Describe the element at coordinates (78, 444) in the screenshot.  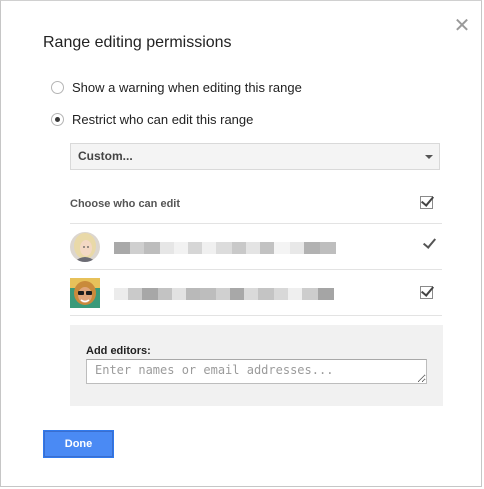
I see `done-button: Done` at that location.